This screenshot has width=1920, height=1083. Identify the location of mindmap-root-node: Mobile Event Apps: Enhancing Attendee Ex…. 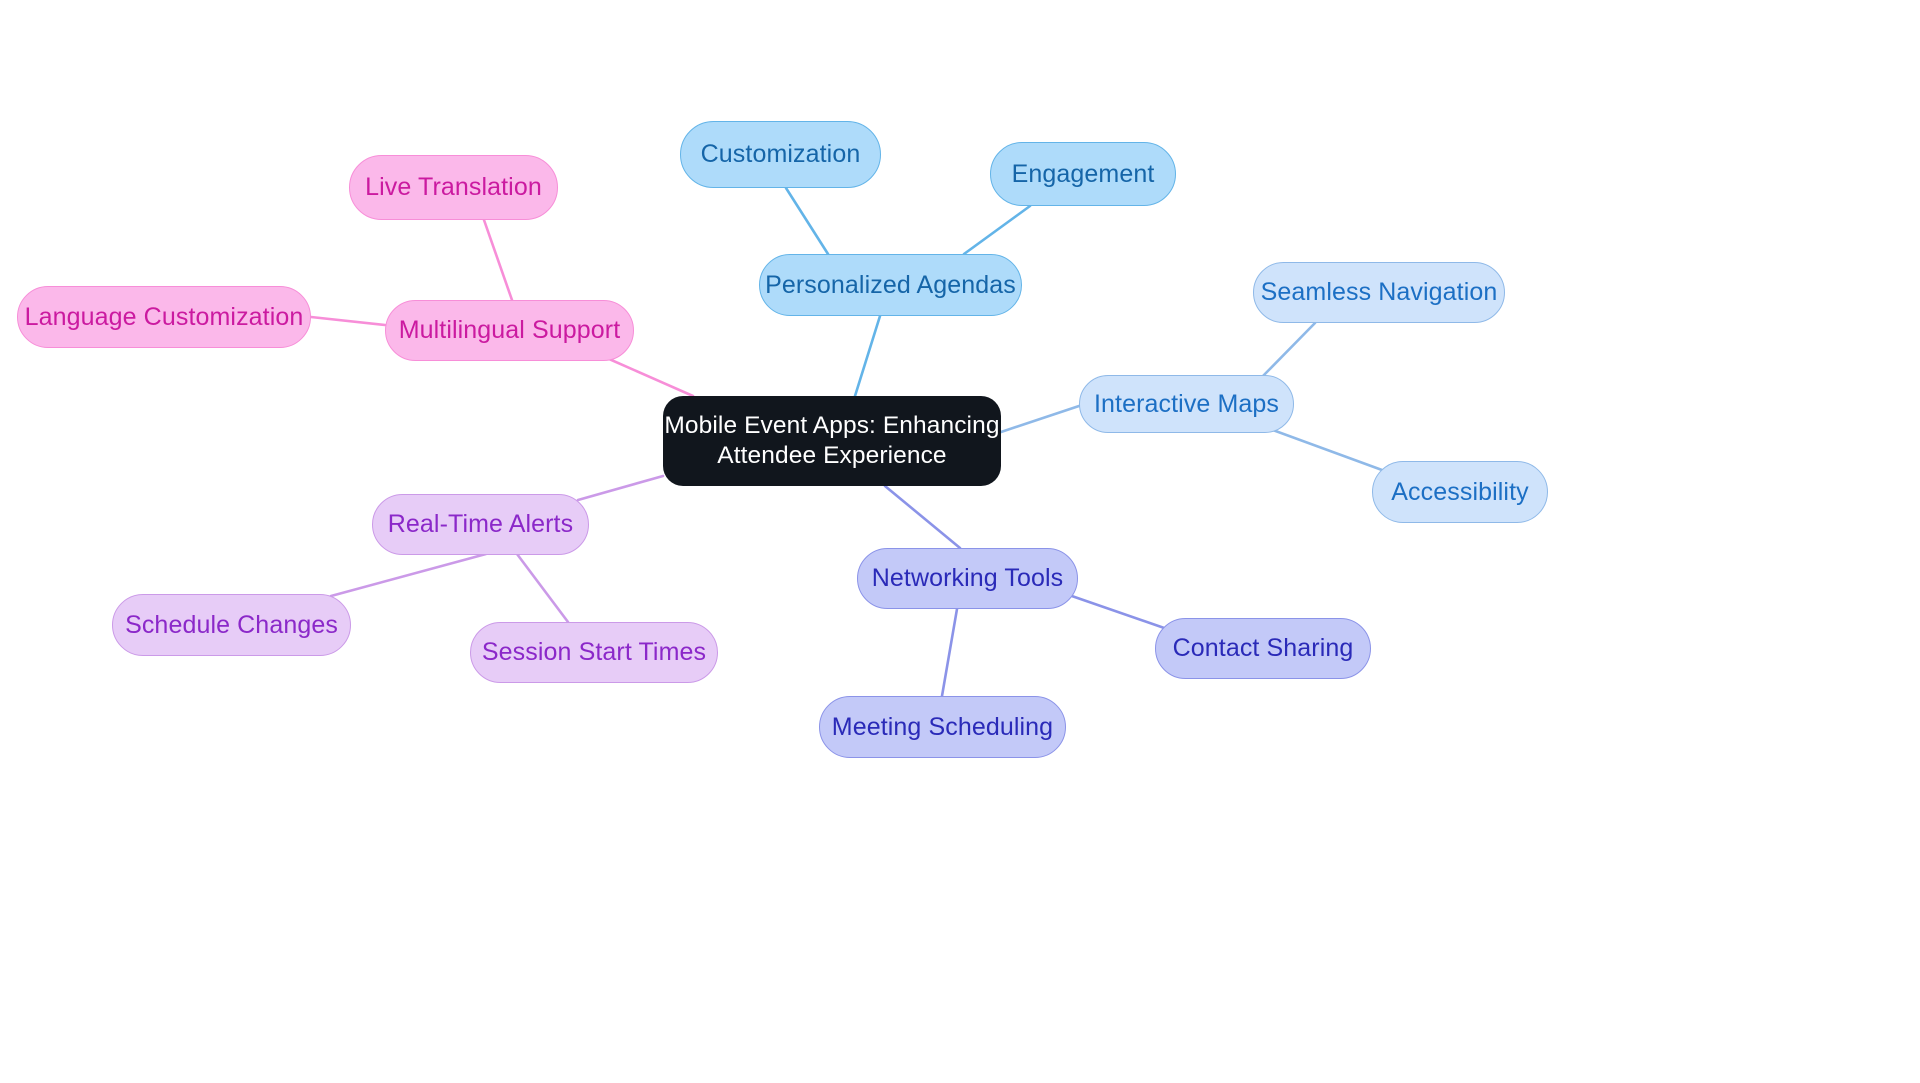
(832, 441).